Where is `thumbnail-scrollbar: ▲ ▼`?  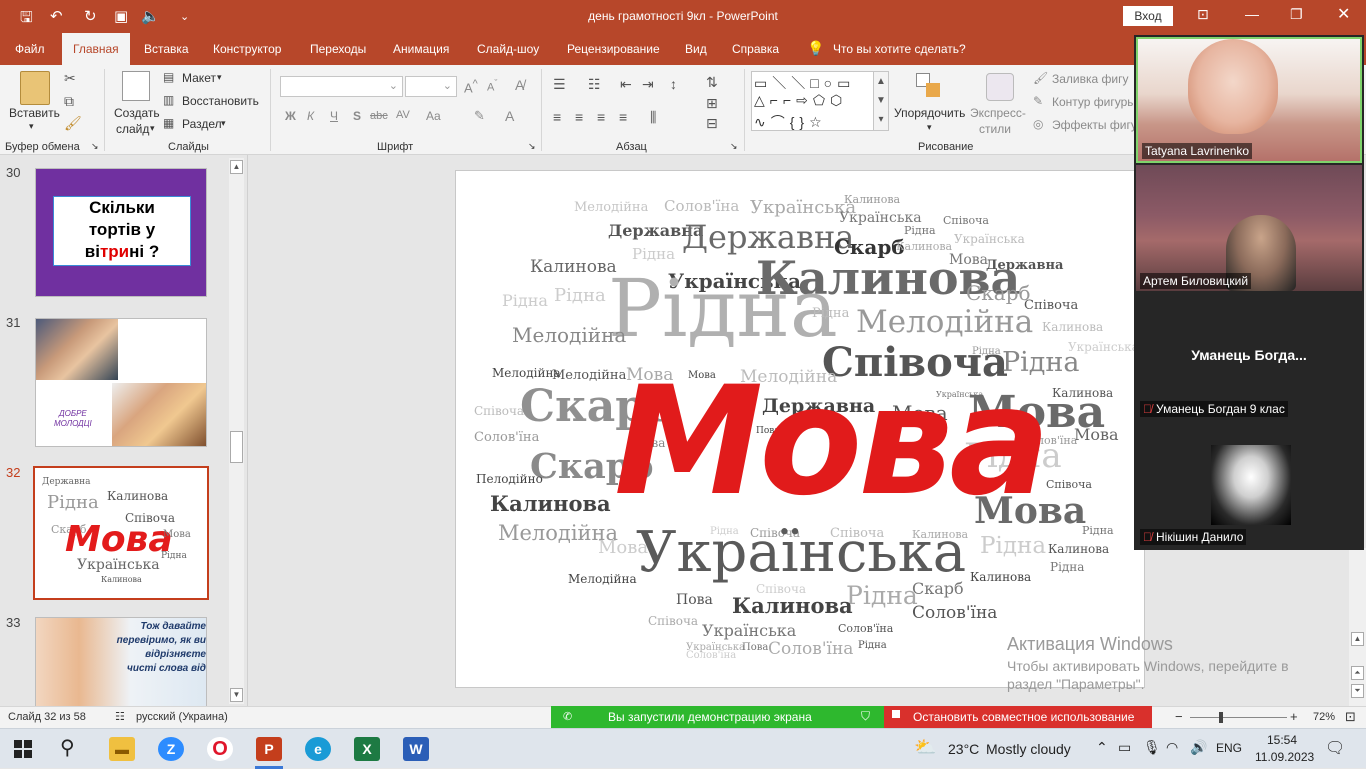
thumbnail-scrollbar: ▲ ▼ is located at coordinates (236, 431).